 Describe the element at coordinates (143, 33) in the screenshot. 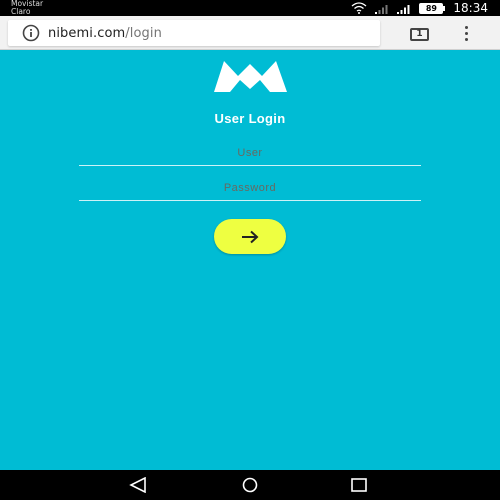

I see `url-path: /login` at that location.